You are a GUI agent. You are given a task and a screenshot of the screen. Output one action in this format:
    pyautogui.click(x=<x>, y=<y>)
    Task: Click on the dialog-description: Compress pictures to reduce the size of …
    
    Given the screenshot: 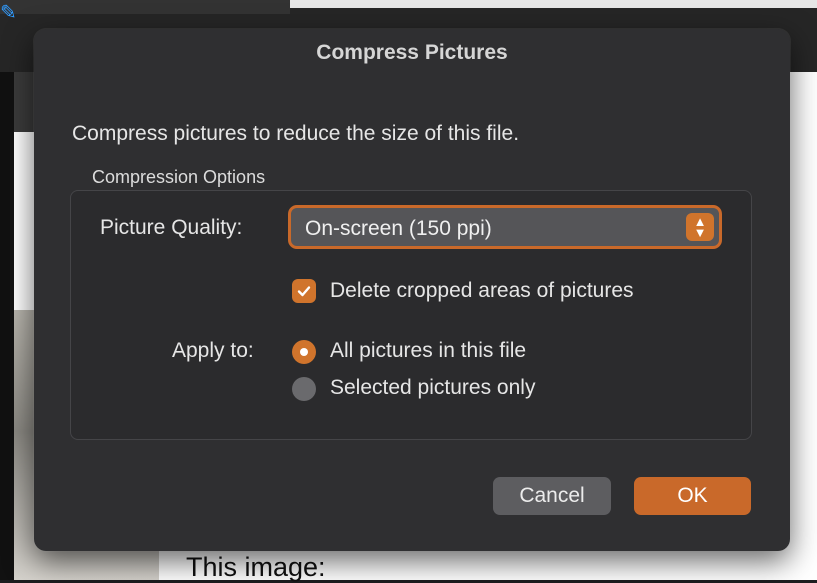 What is the action you would take?
    pyautogui.click(x=296, y=133)
    